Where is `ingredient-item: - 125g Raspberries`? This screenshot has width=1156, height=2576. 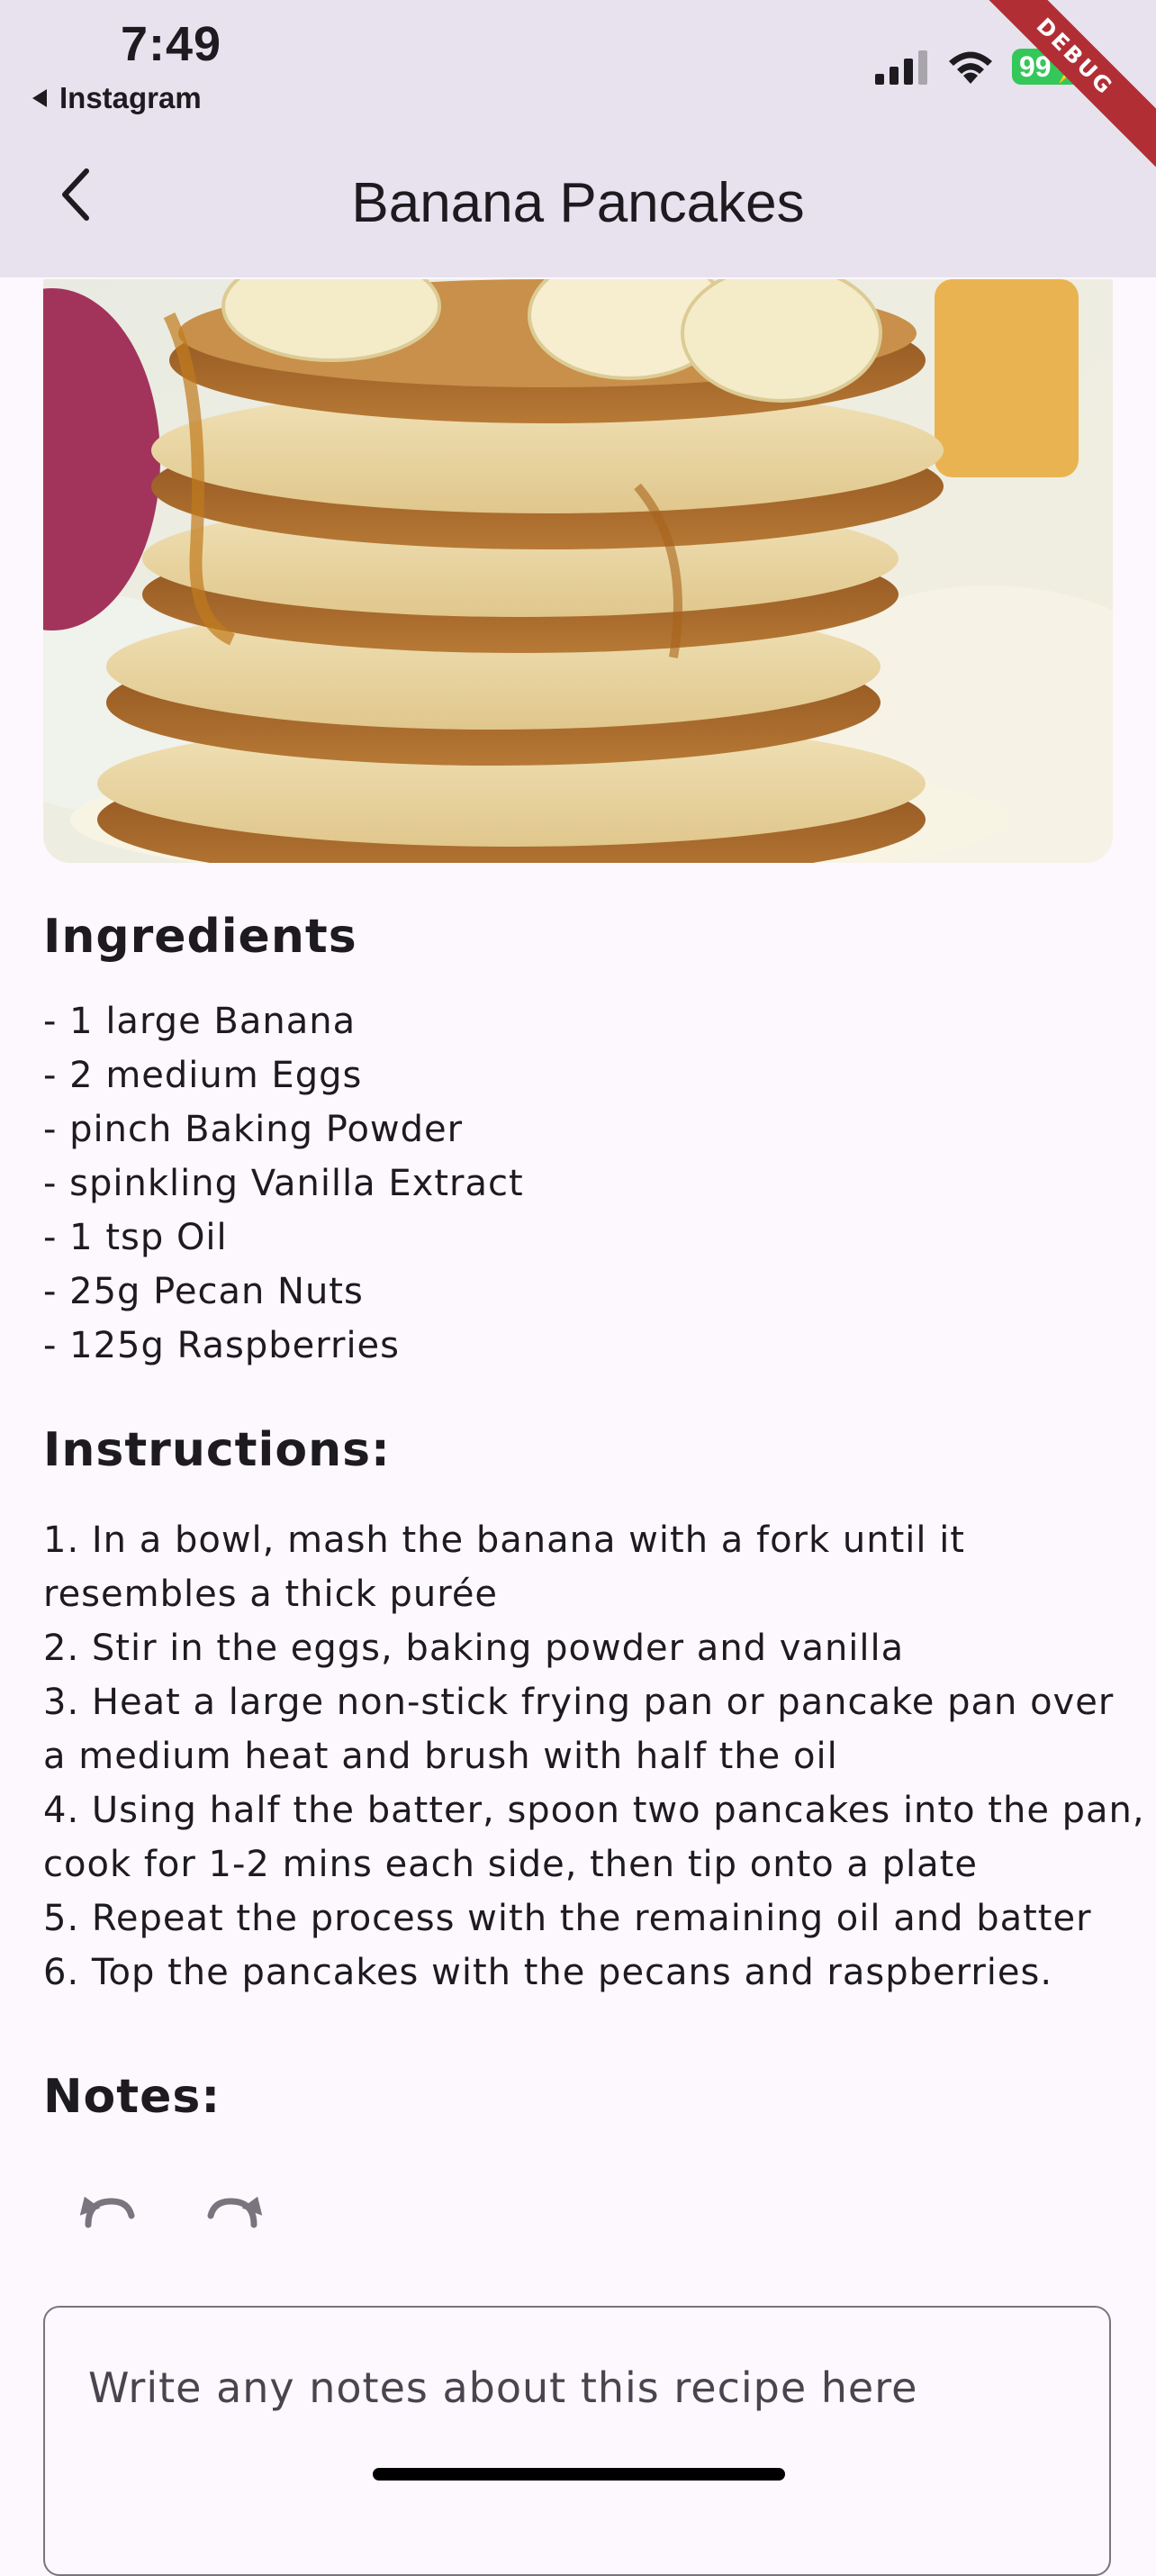
ingredient-item: - 125g Raspberries is located at coordinates (222, 1345).